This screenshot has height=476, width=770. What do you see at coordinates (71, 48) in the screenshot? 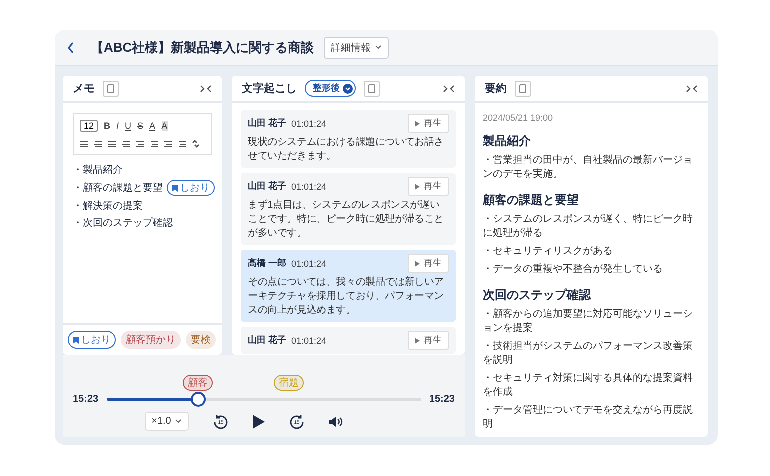
I see `back-icon` at bounding box center [71, 48].